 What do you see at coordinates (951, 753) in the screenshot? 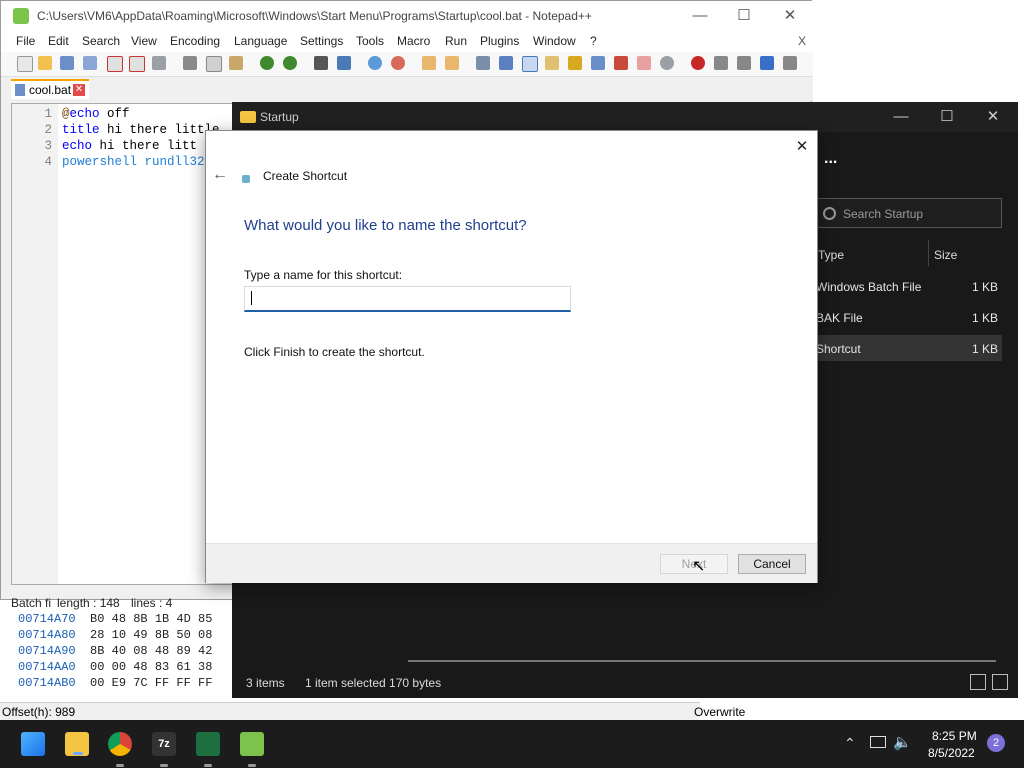
I see `clock-date: 8/5/2022` at bounding box center [951, 753].